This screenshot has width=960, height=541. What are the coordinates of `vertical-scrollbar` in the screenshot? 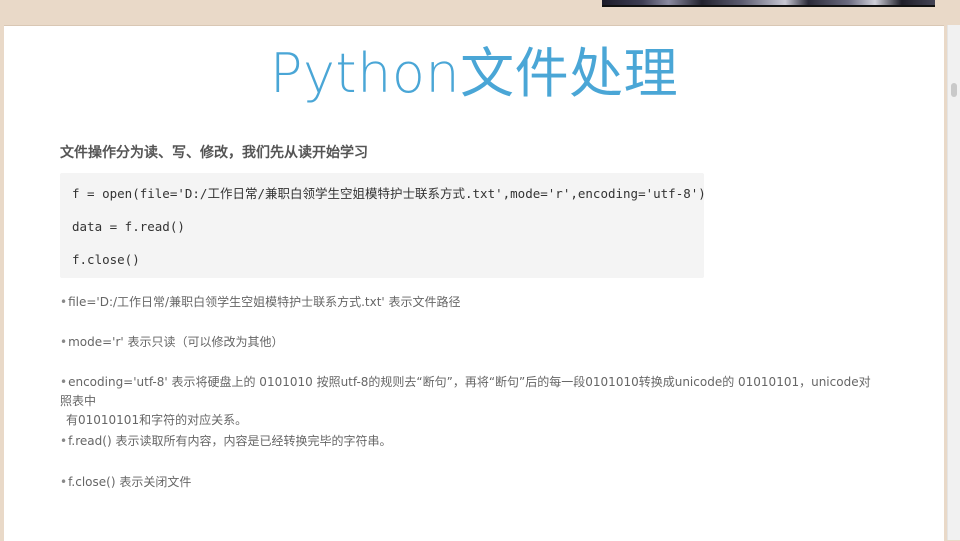 It's located at (953, 282).